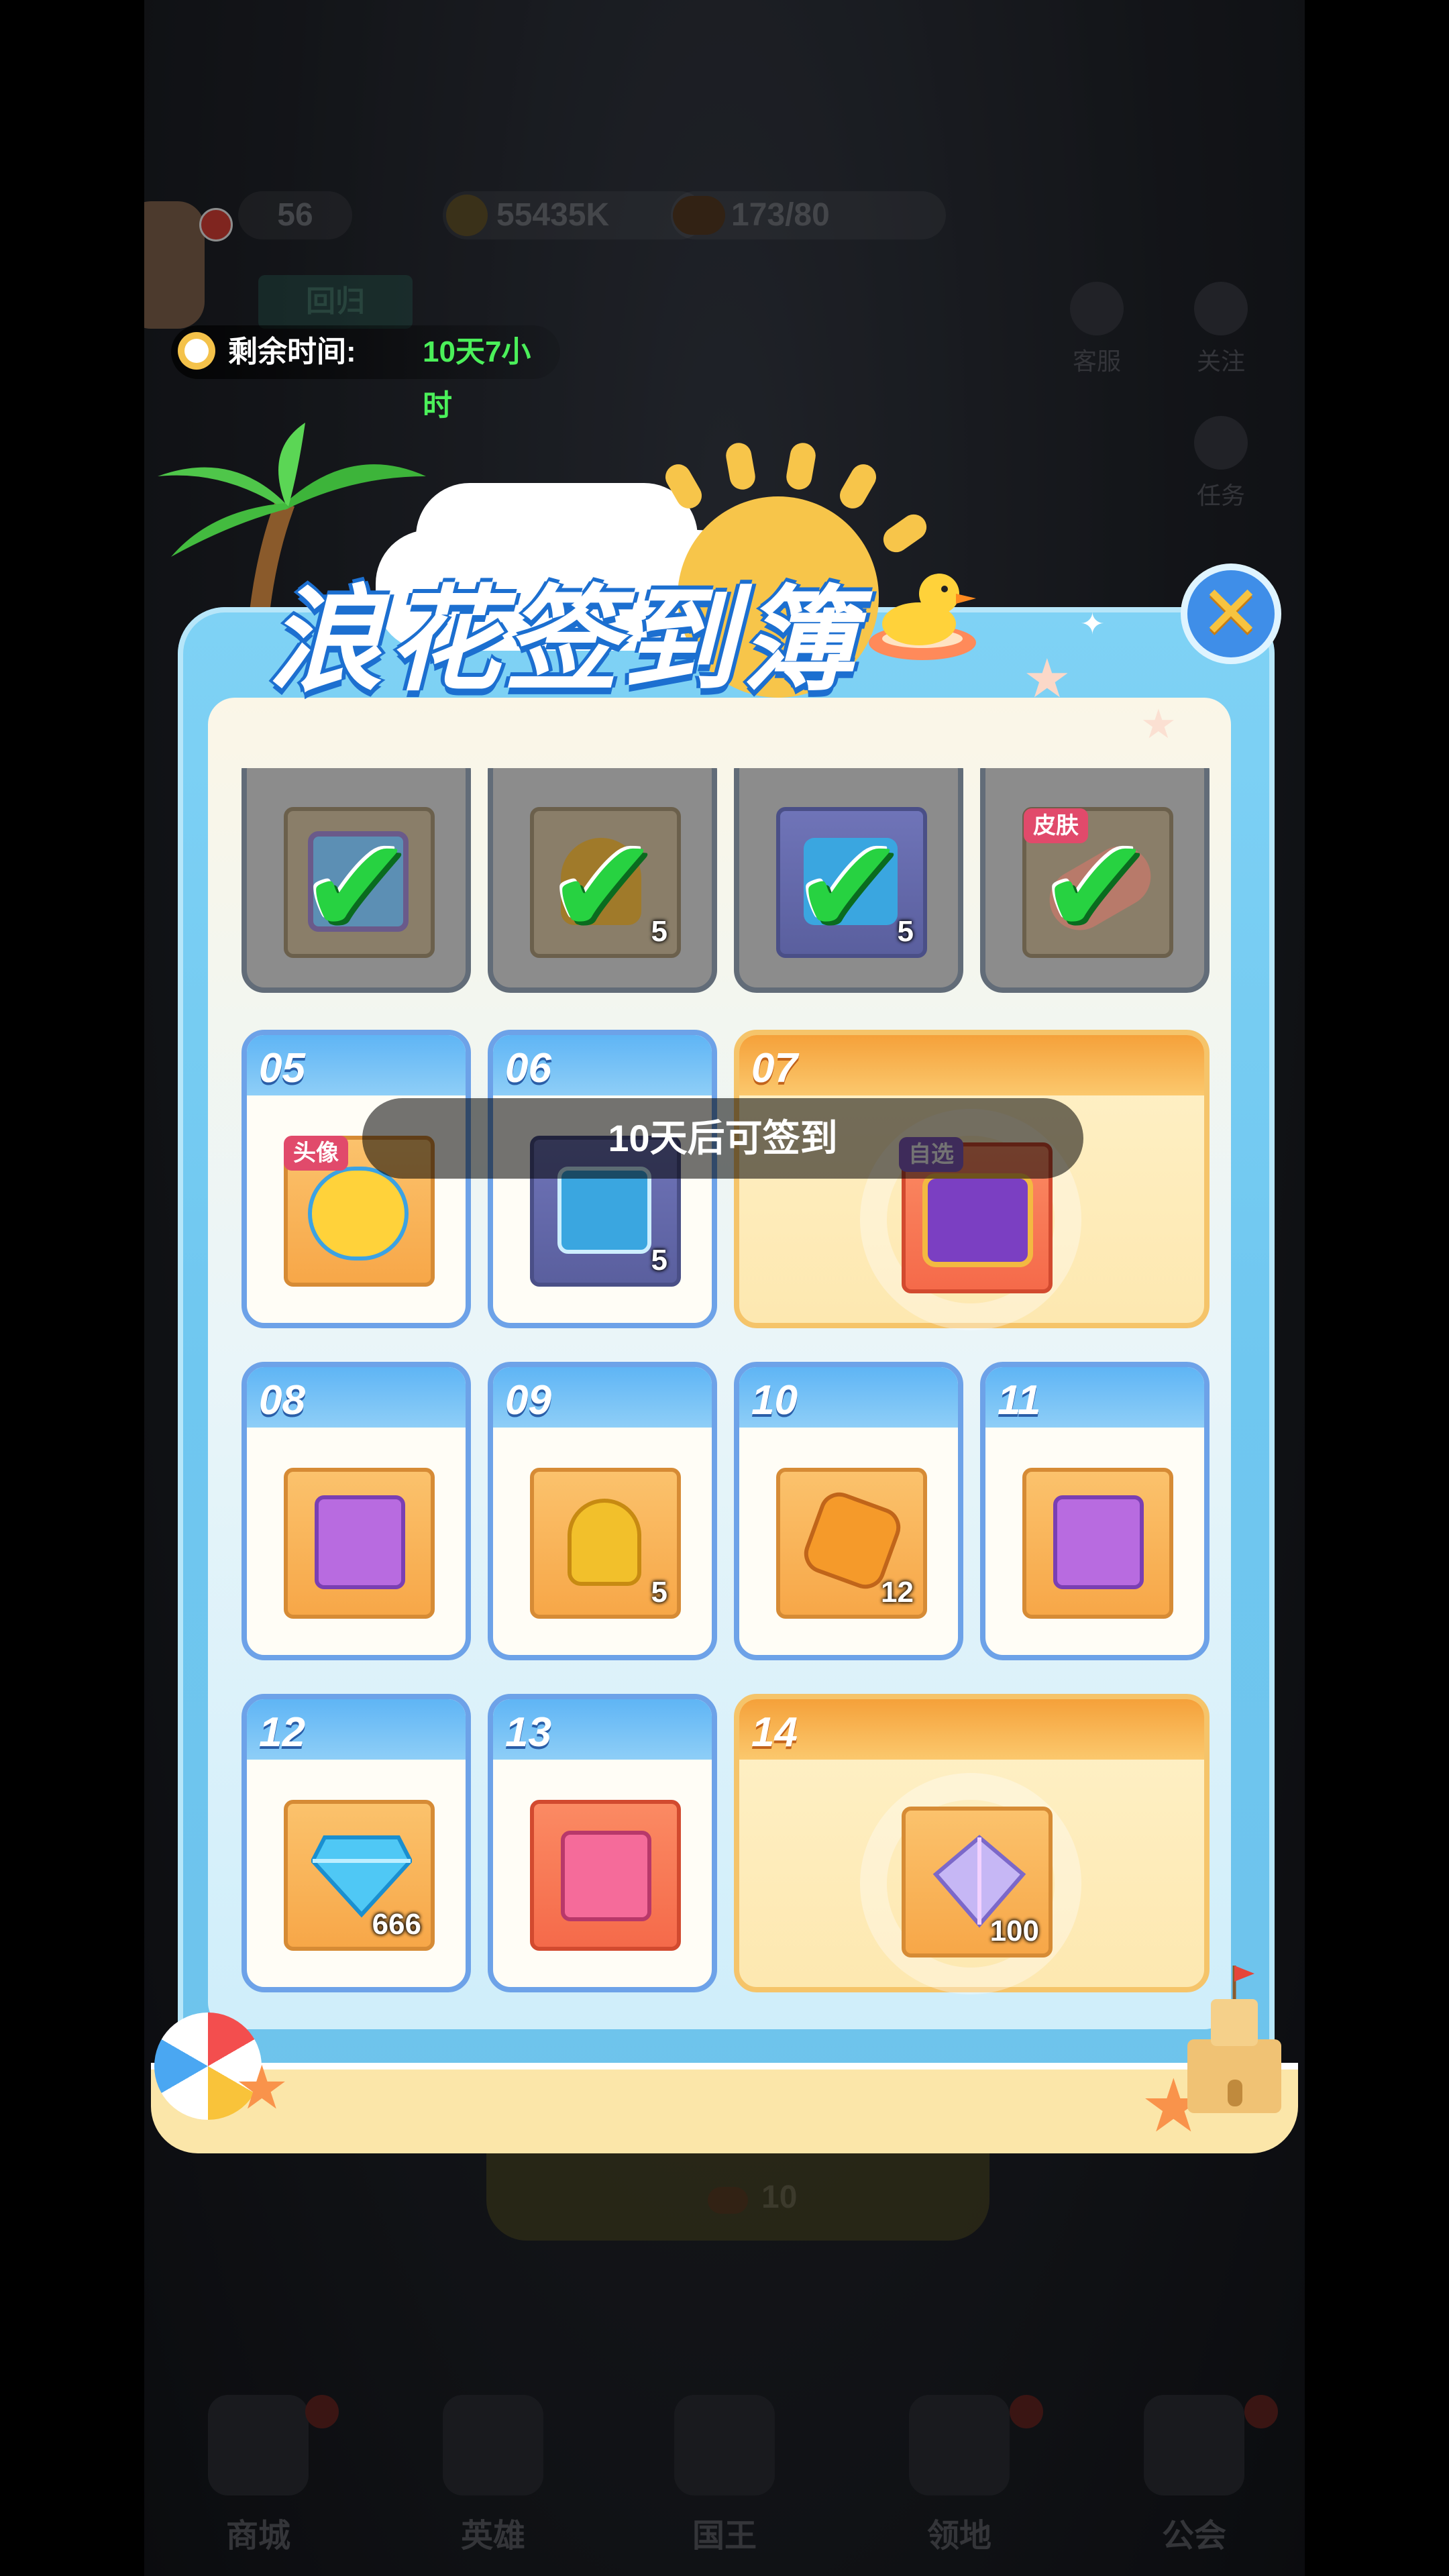  What do you see at coordinates (1234, 2039) in the screenshot?
I see `sandcastle-icon` at bounding box center [1234, 2039].